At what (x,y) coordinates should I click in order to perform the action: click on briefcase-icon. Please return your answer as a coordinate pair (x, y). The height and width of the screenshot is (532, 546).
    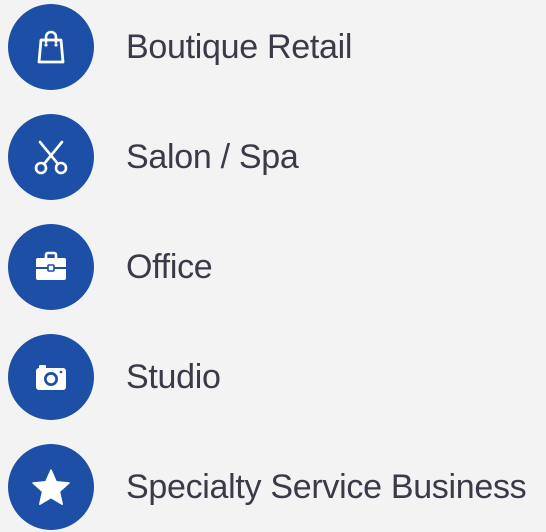
    Looking at the image, I should click on (51, 267).